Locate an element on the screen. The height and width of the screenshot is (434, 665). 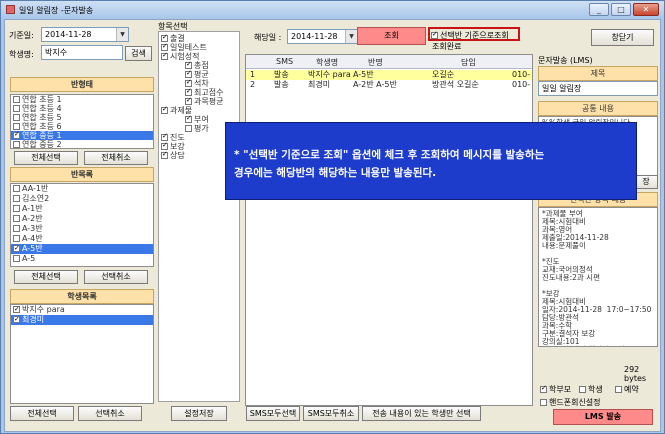
title-bar: 일일 알림장 -문자발송 _ □ ✕ is located at coordinates (332, 10).